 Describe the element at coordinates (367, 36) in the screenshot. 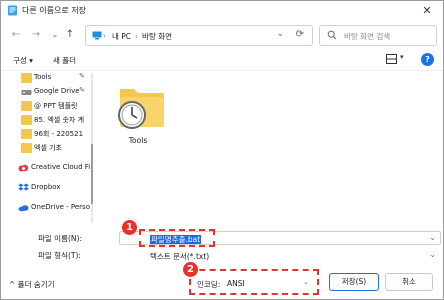

I see `search-placeholder: 바탕 화면 검색` at that location.